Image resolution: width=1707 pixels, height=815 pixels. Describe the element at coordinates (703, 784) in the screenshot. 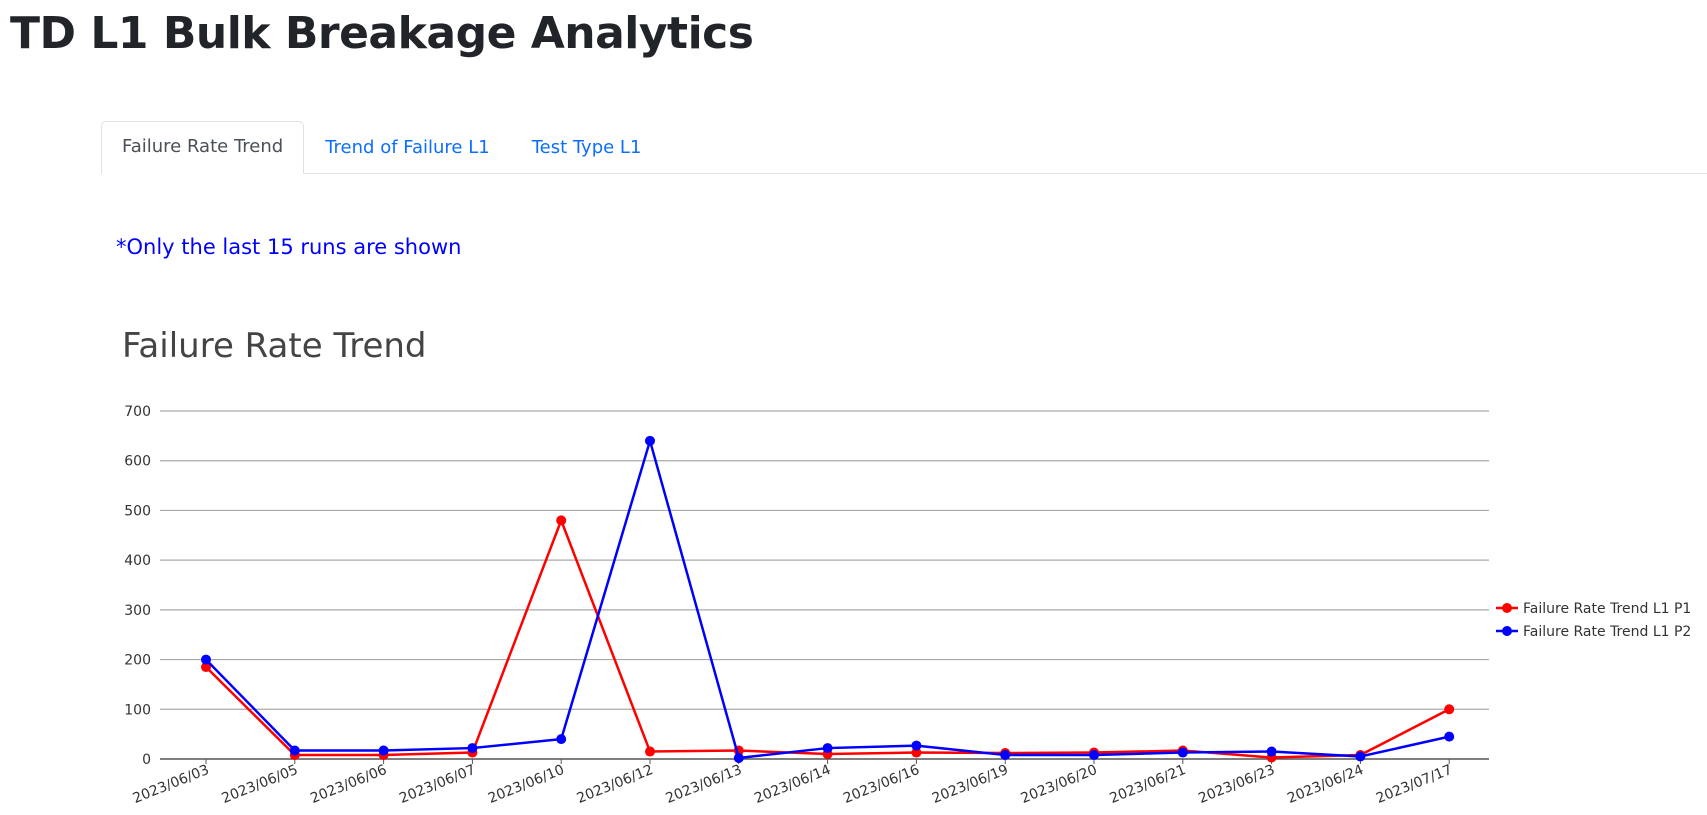

I see `x-tick-label: 2023/06/13` at that location.